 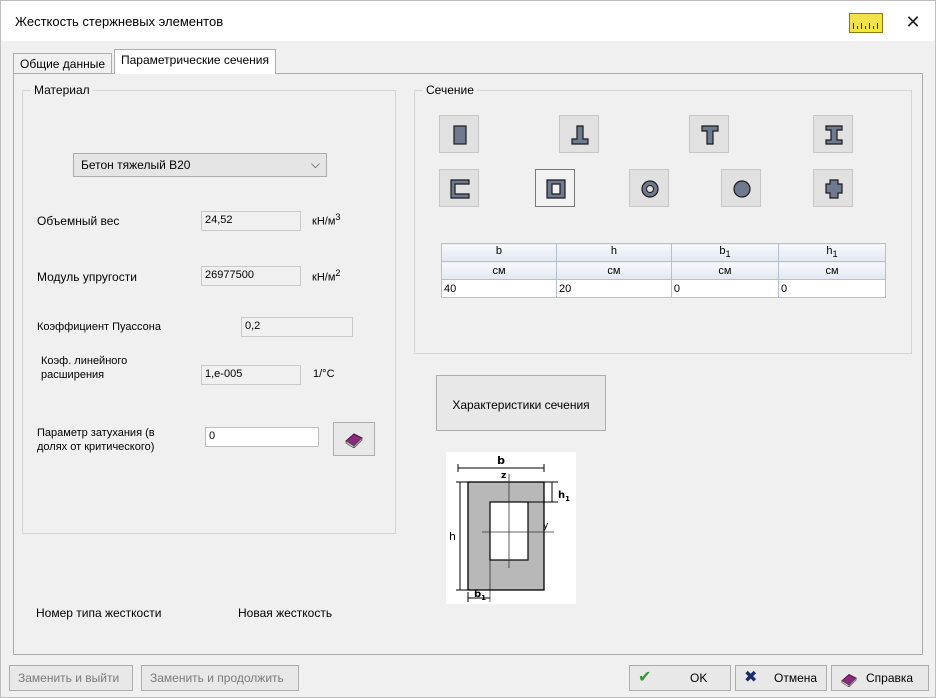 I want to click on params-units-row: см см см см, so click(x=664, y=270).